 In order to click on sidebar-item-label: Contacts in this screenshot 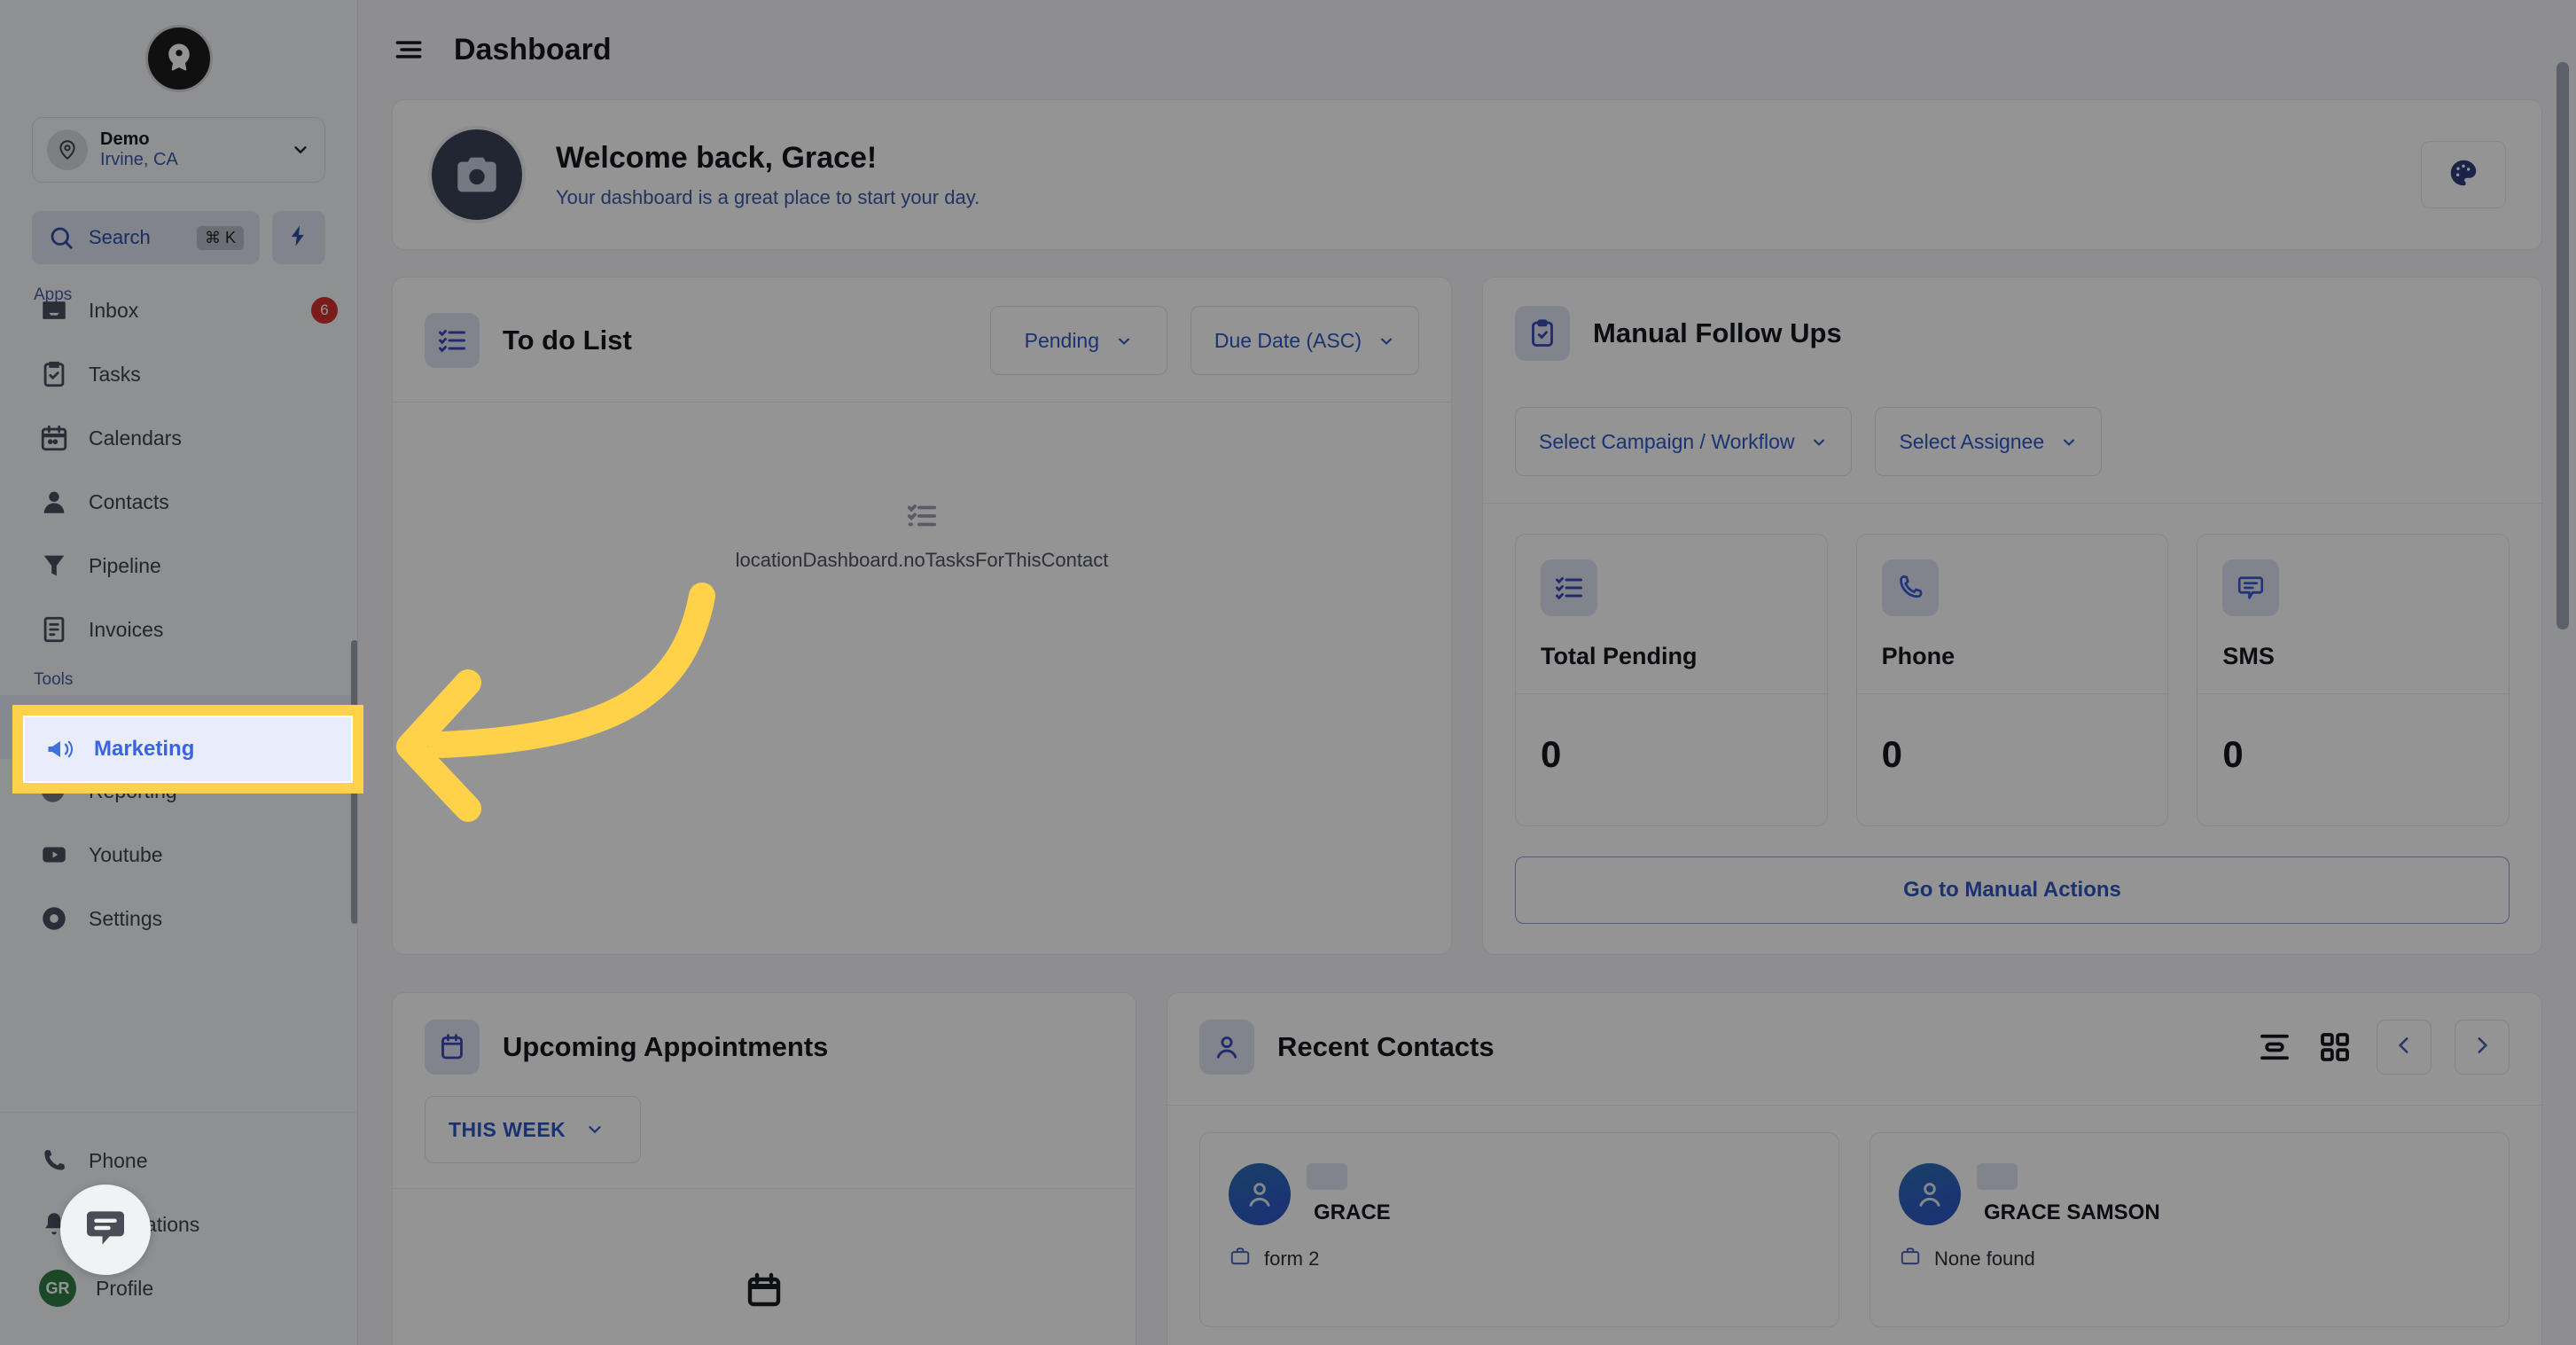, I will do `click(129, 501)`.